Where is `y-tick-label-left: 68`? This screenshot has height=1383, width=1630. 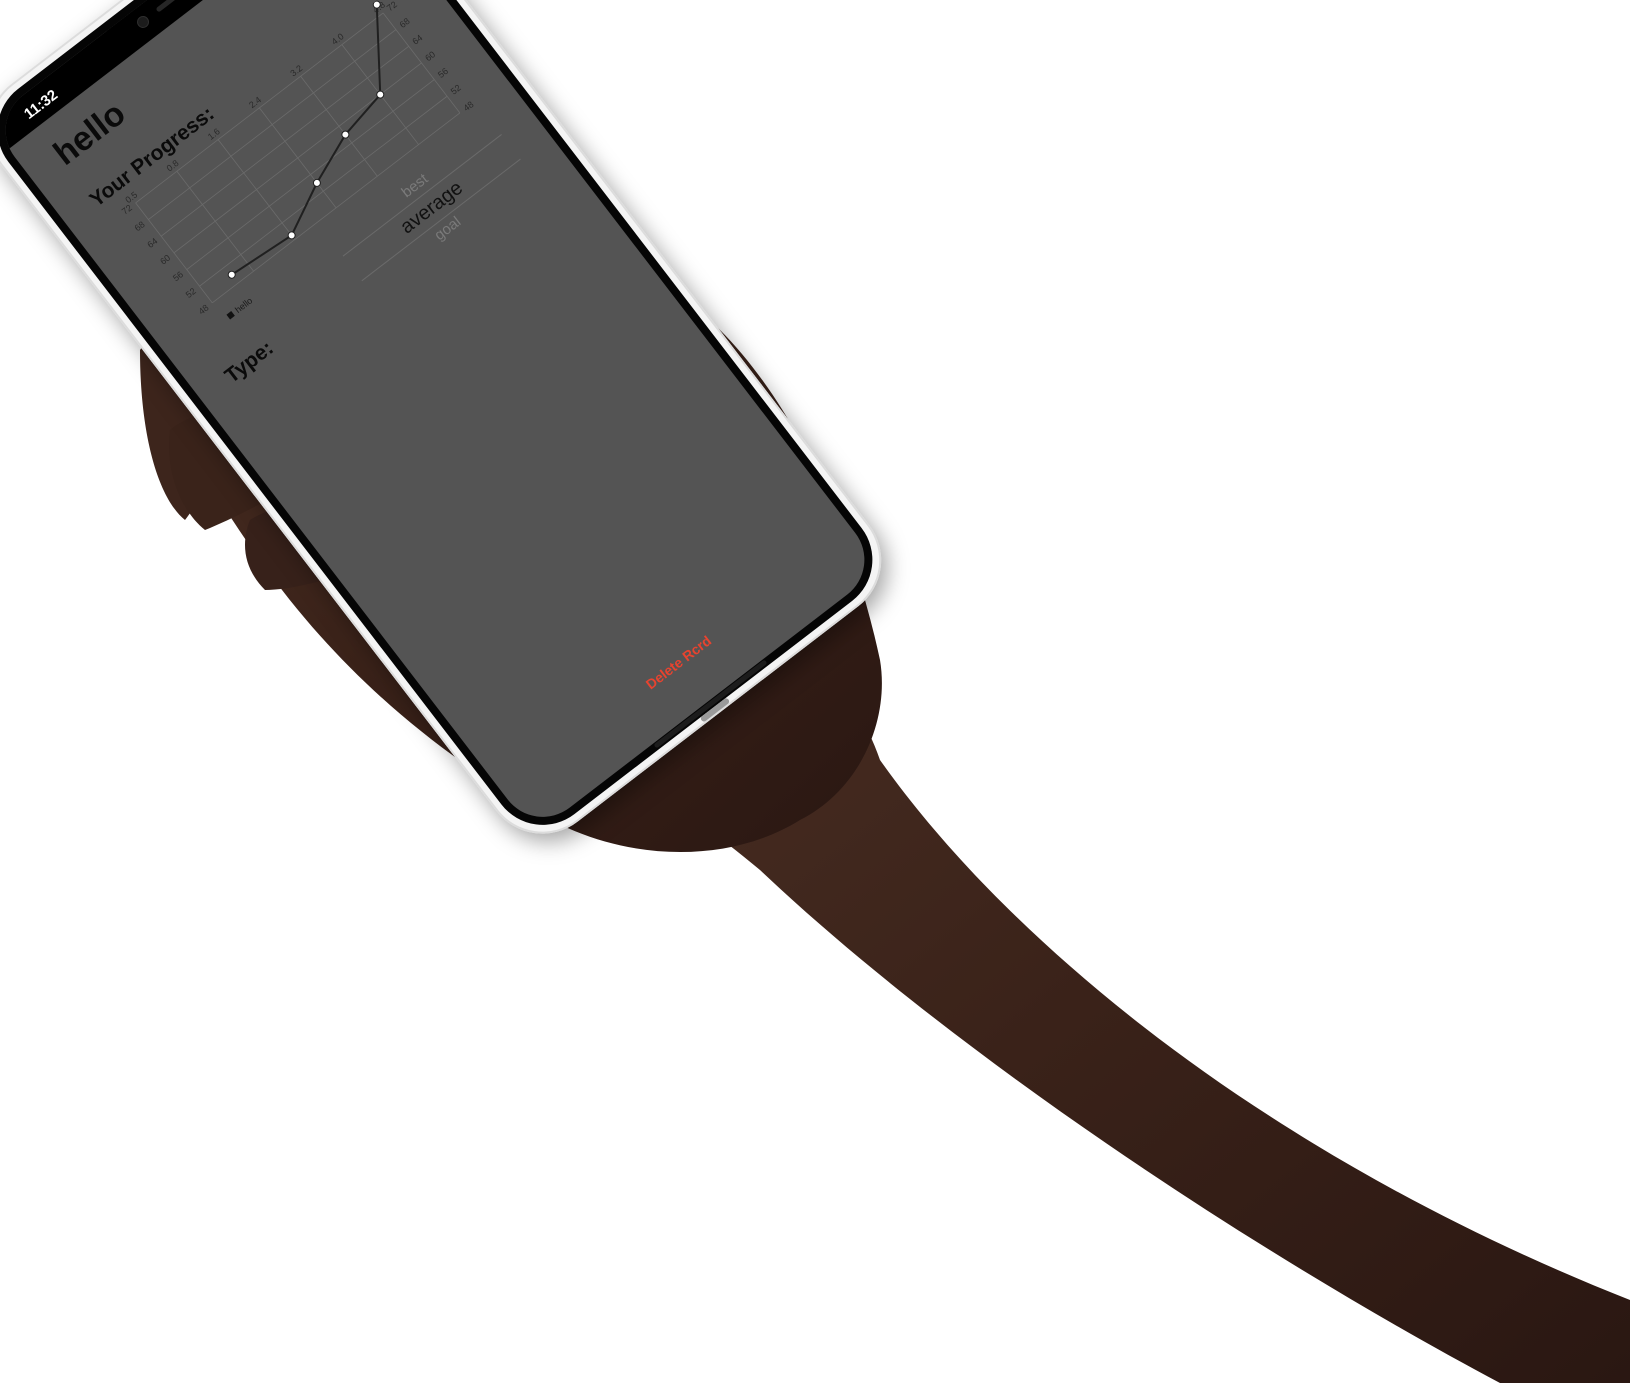 y-tick-label-left: 68 is located at coordinates (140, 226).